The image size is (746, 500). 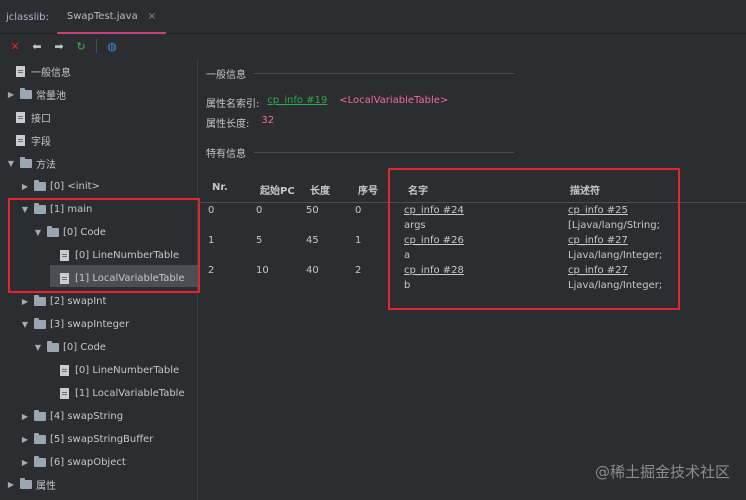 I want to click on cell-start-pc: 0, so click(x=259, y=210).